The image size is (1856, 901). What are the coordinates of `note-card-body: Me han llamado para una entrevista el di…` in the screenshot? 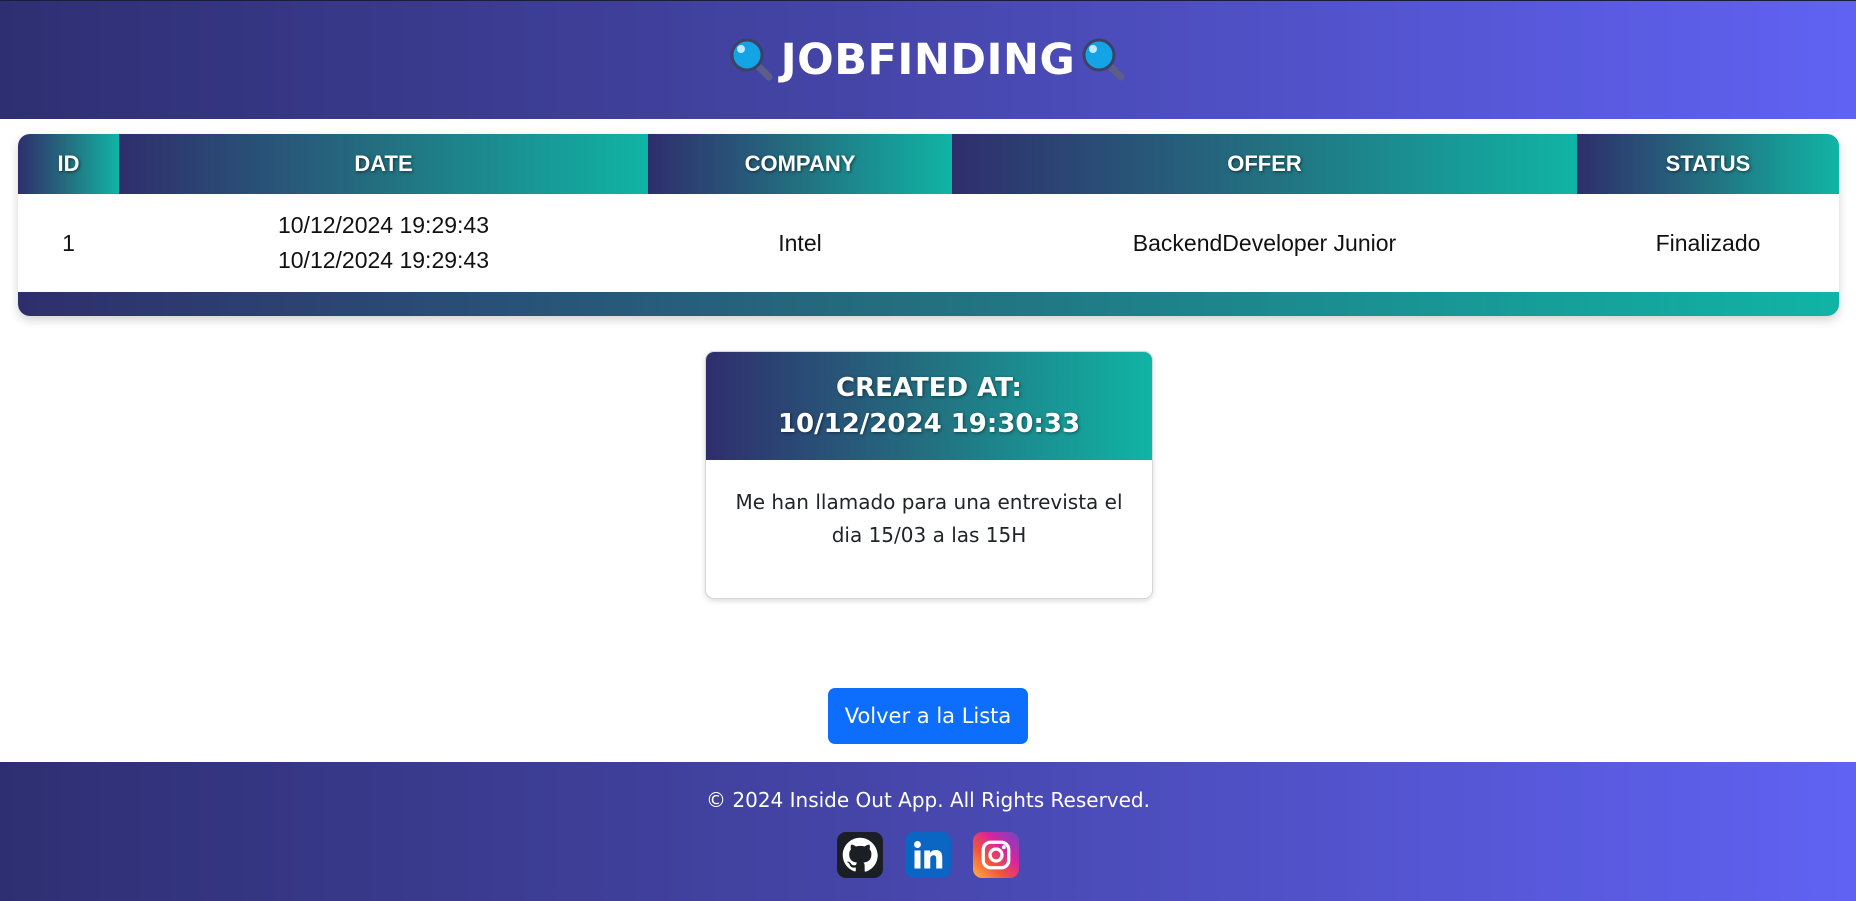 It's located at (929, 518).